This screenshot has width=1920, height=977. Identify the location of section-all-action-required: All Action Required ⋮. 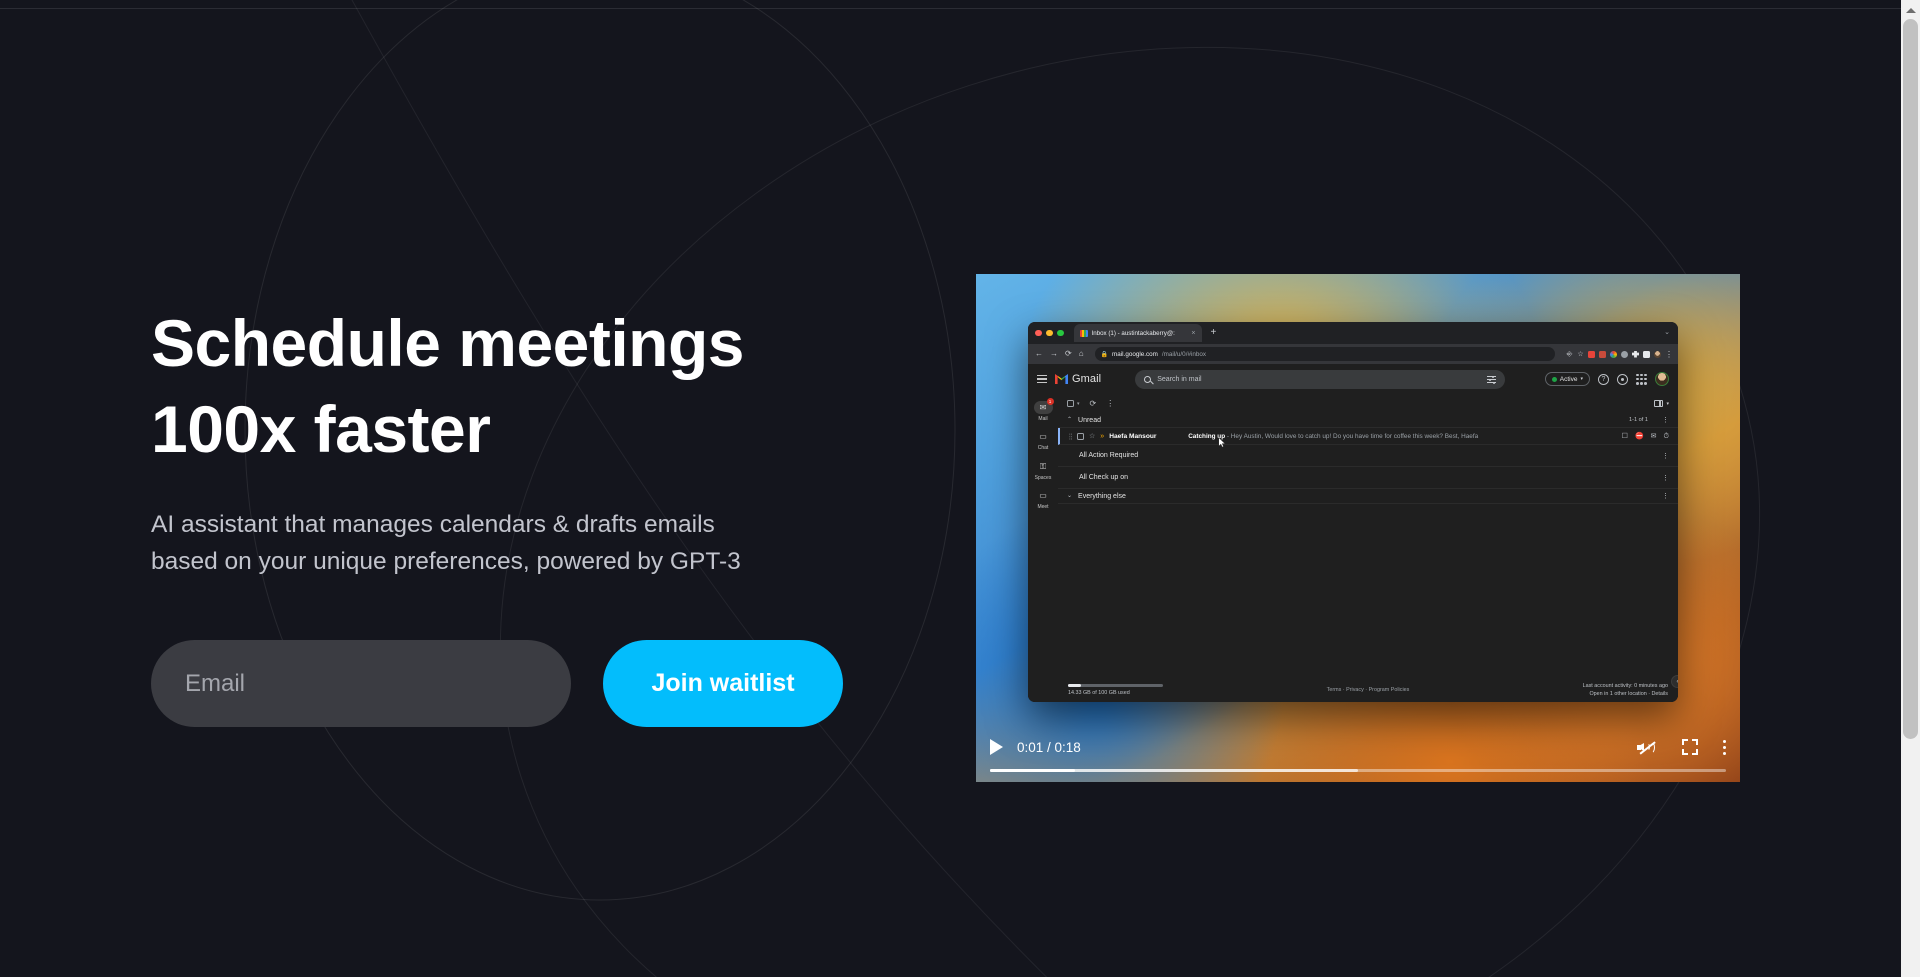
(1368, 456).